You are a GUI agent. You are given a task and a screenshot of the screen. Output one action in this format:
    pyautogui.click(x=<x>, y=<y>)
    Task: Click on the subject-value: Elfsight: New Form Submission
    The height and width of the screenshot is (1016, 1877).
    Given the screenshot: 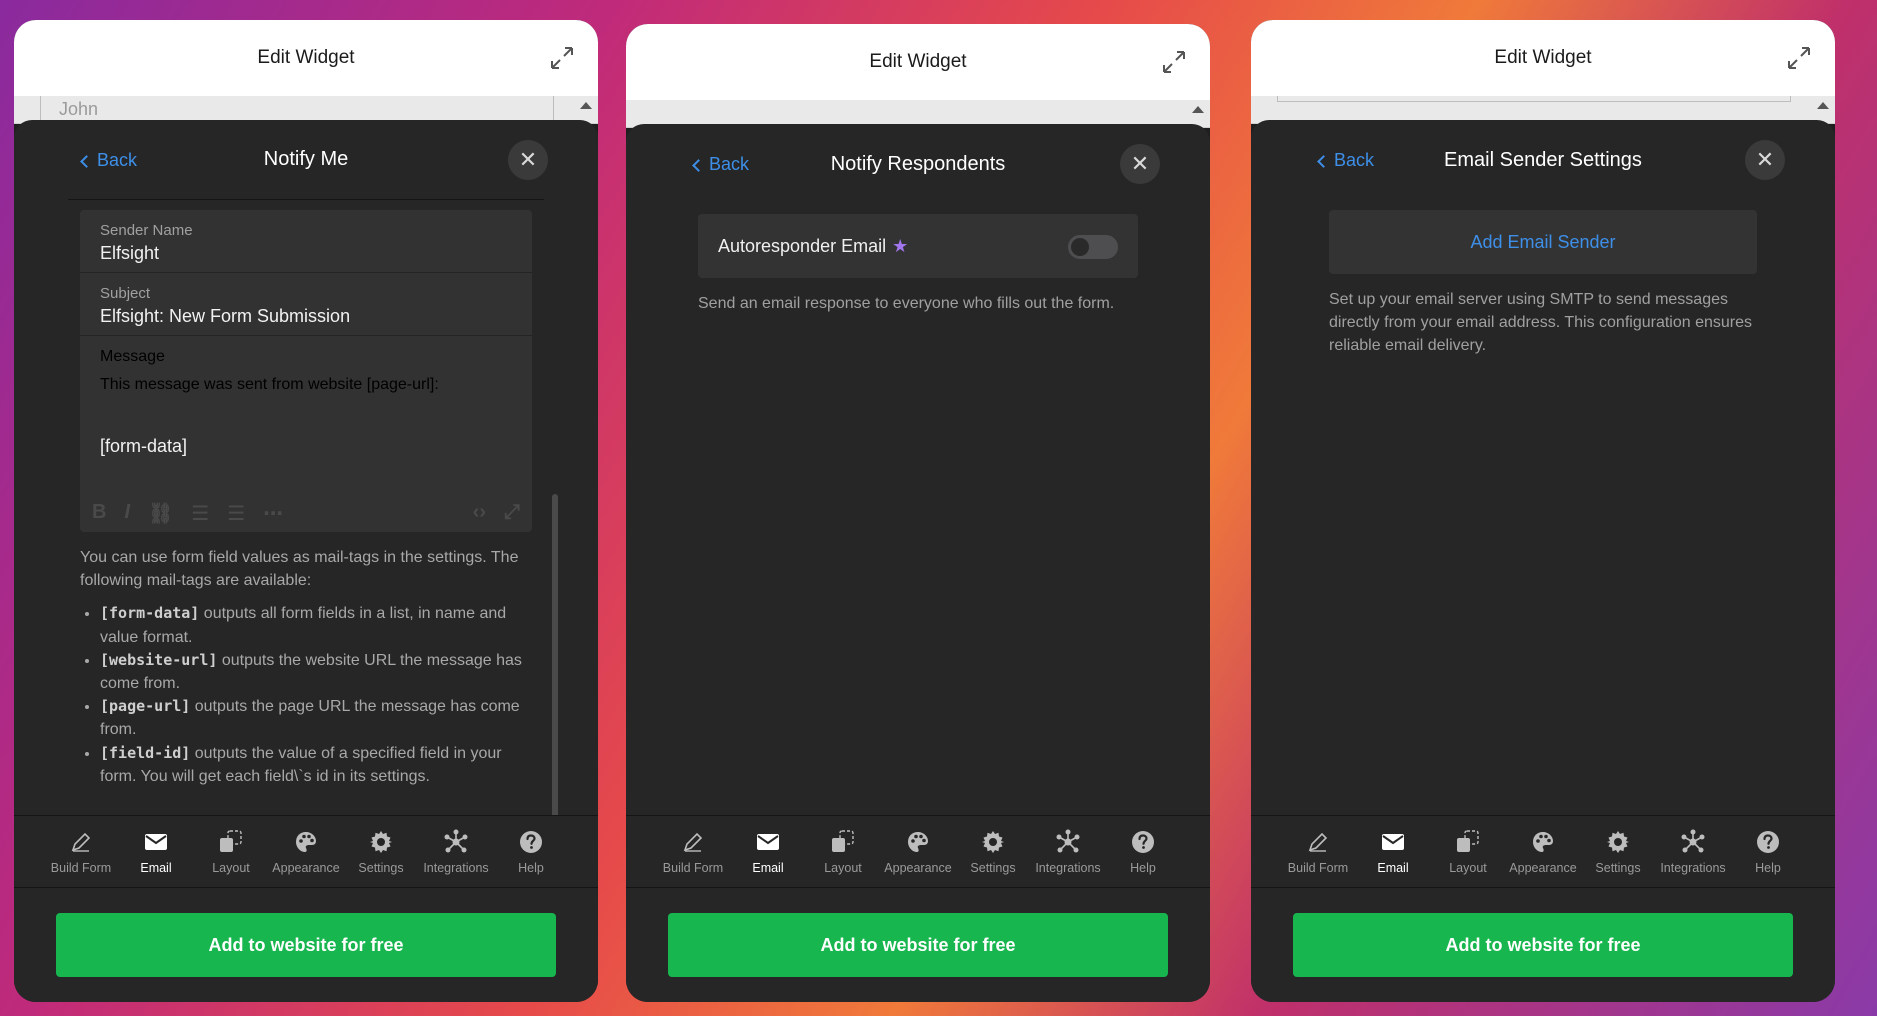 What is the action you would take?
    pyautogui.click(x=306, y=316)
    